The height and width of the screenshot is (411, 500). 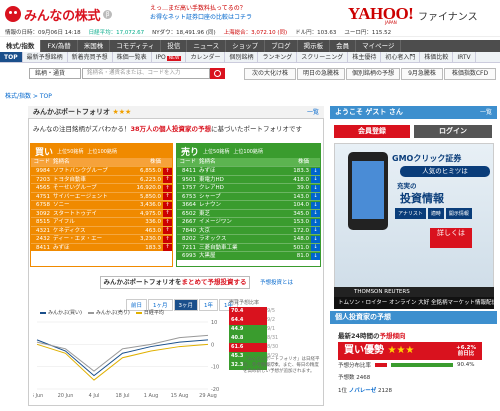 What do you see at coordinates (21, 46) in the screenshot?
I see `nav-stocks: 株式/指数` at bounding box center [21, 46].